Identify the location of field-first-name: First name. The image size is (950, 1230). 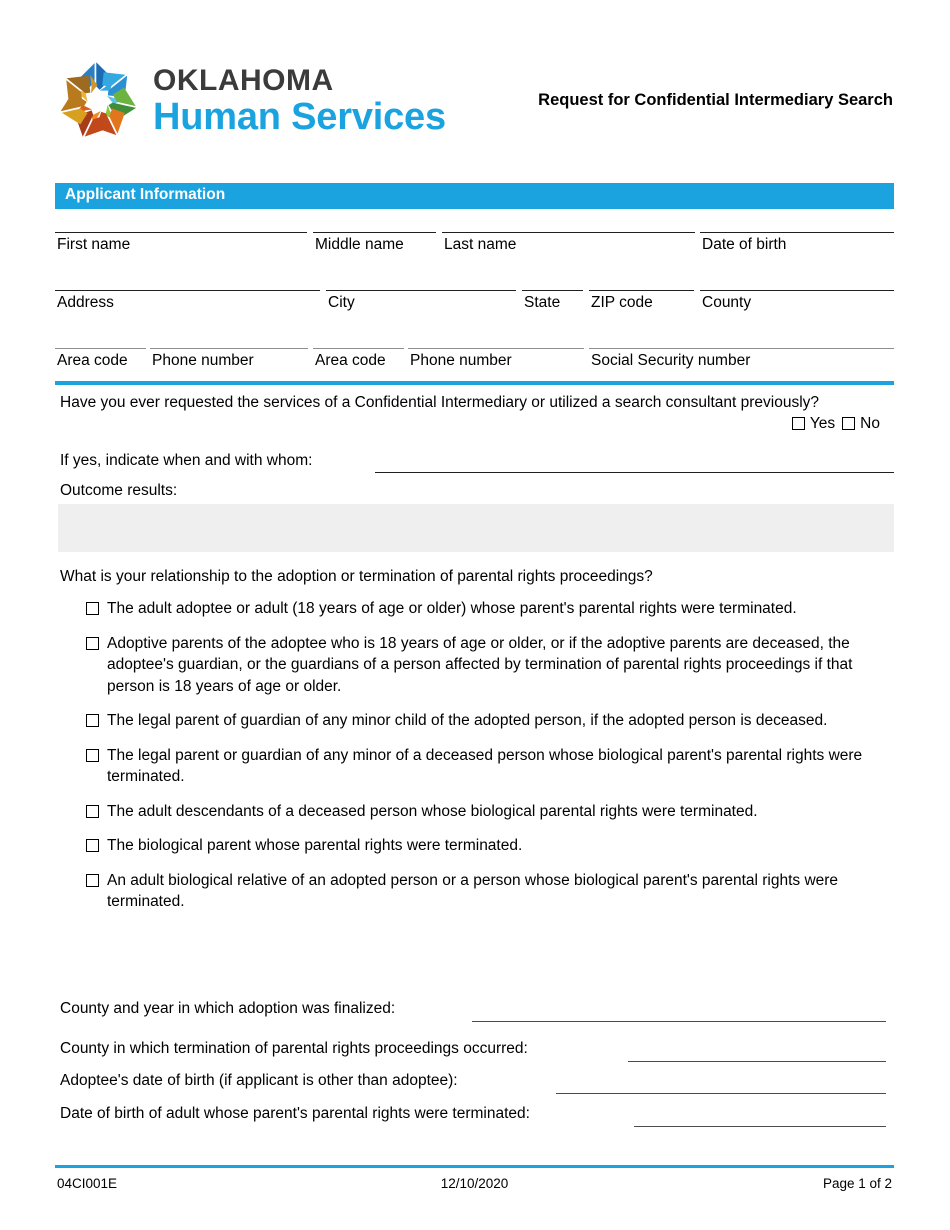
(181, 250).